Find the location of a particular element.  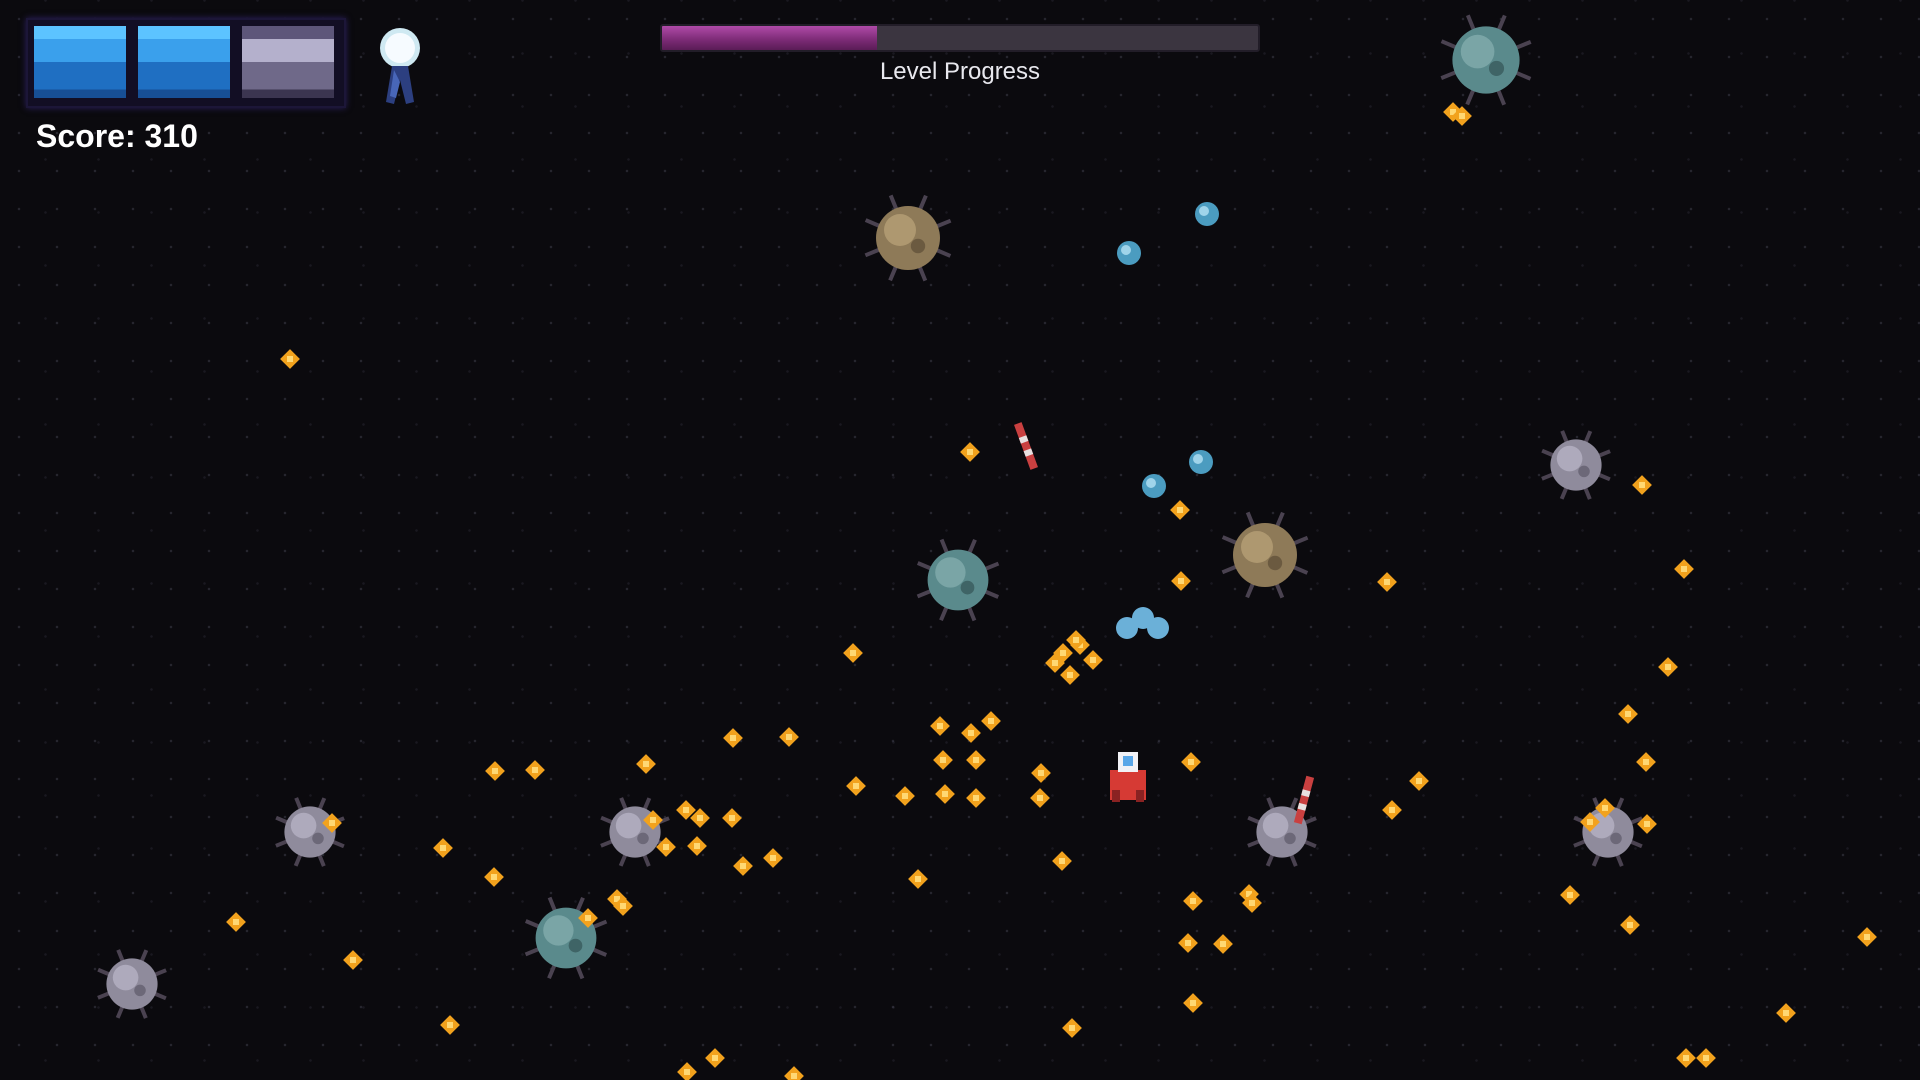

blue-gem-cluster is located at coordinates (1142, 623).